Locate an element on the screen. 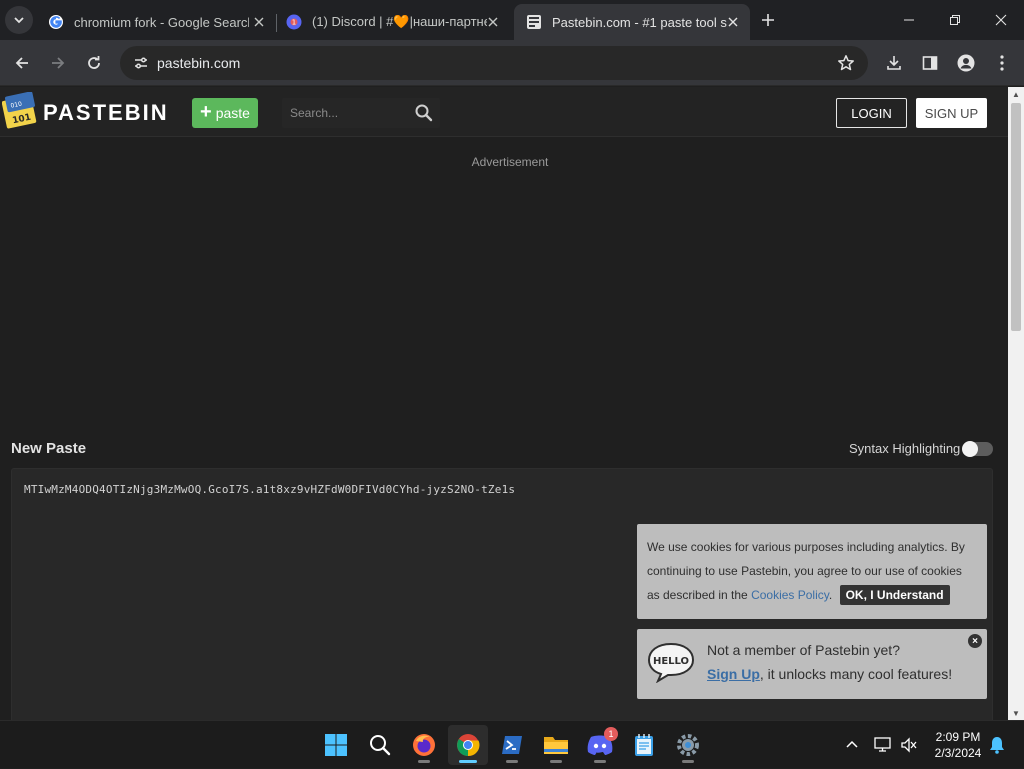 The height and width of the screenshot is (769, 1024). restore-button is located at coordinates (955, 20).